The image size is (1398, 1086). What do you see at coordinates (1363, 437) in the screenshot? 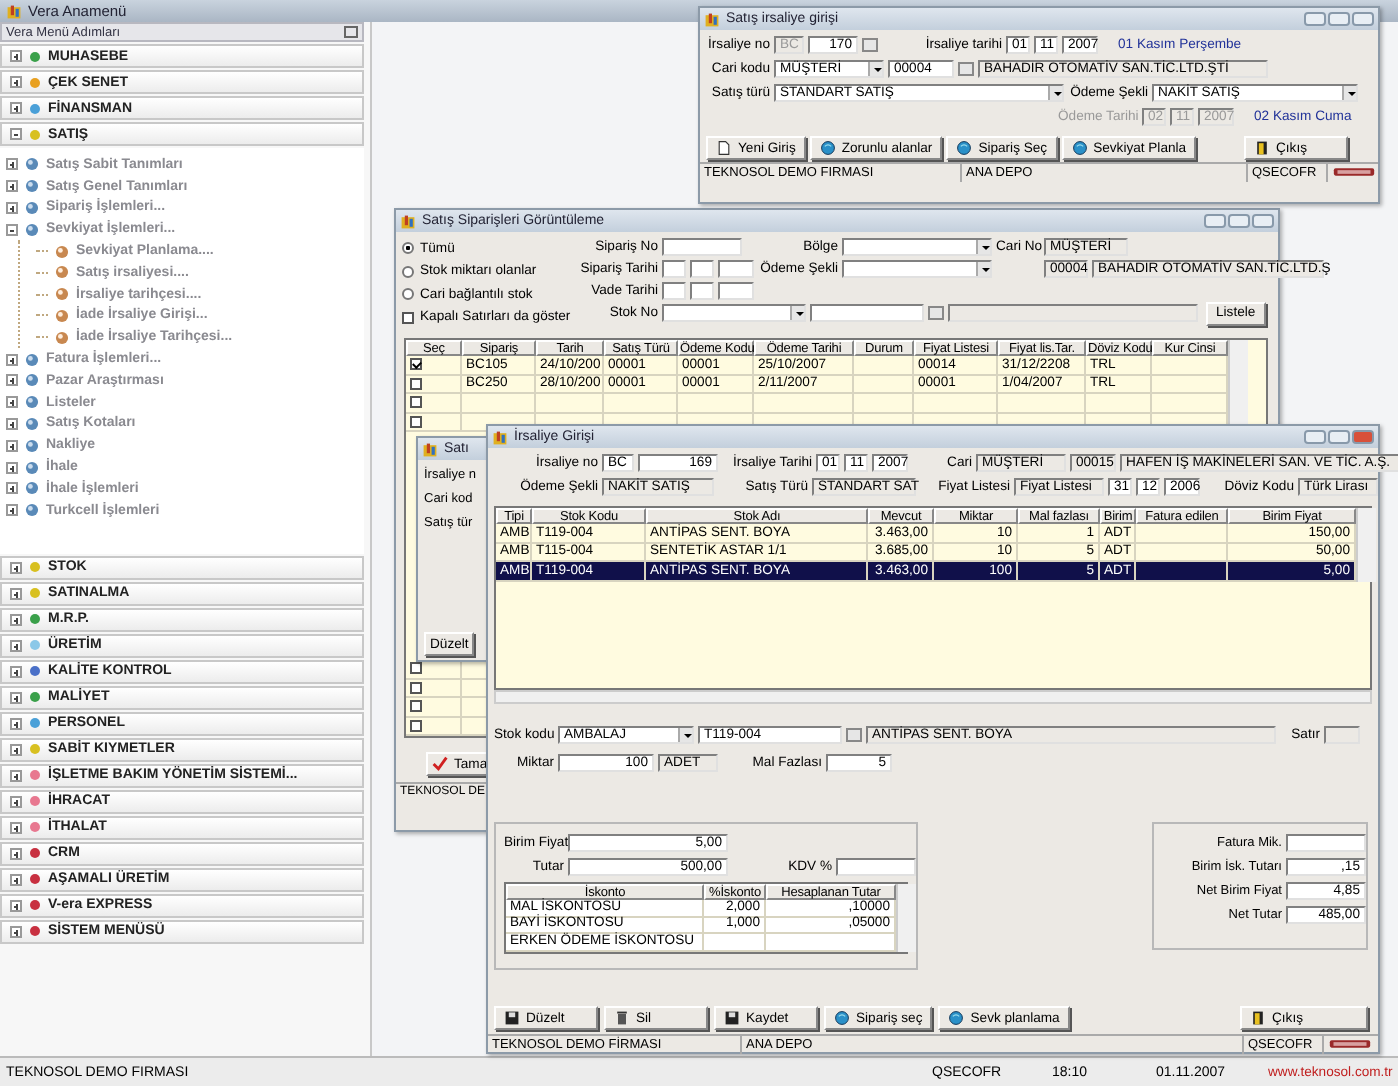
I see `close-button` at bounding box center [1363, 437].